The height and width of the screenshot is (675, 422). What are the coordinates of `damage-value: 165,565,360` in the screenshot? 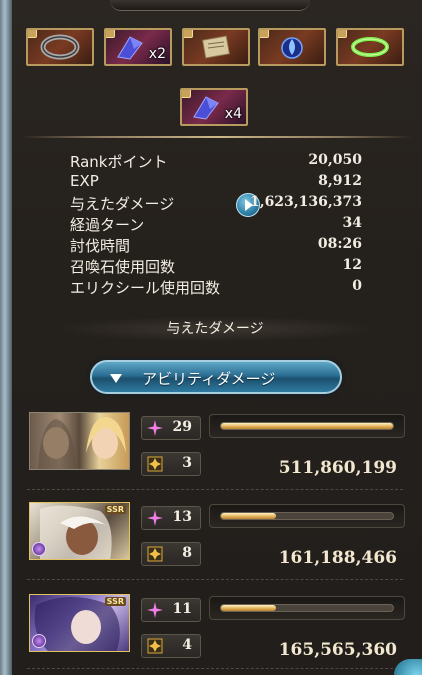 It's located at (337, 650).